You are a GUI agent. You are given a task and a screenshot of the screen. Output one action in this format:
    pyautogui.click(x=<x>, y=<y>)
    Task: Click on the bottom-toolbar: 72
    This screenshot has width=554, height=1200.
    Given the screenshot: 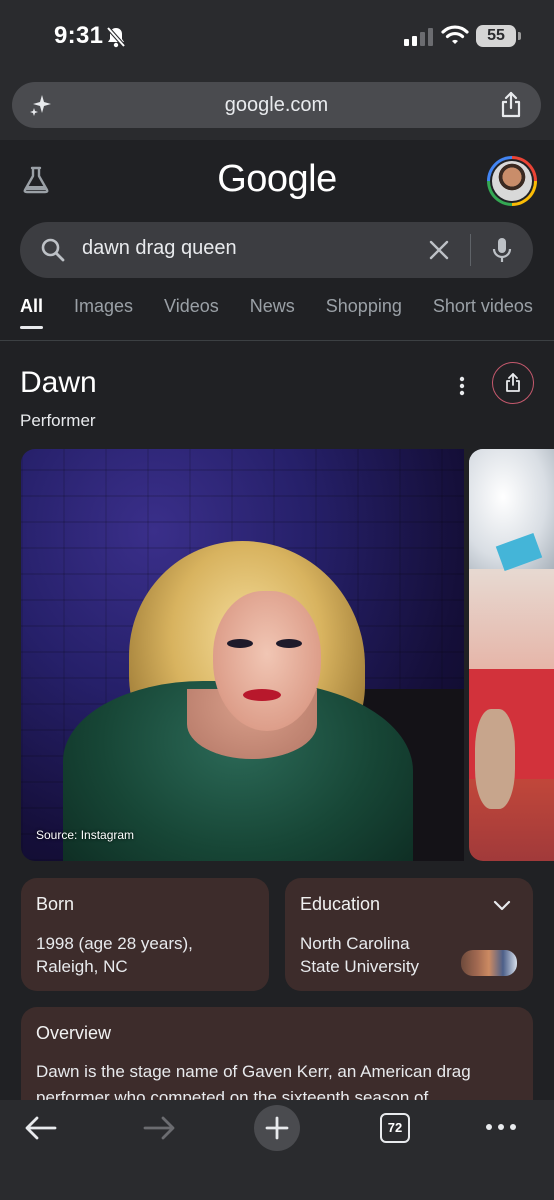 What is the action you would take?
    pyautogui.click(x=277, y=1150)
    